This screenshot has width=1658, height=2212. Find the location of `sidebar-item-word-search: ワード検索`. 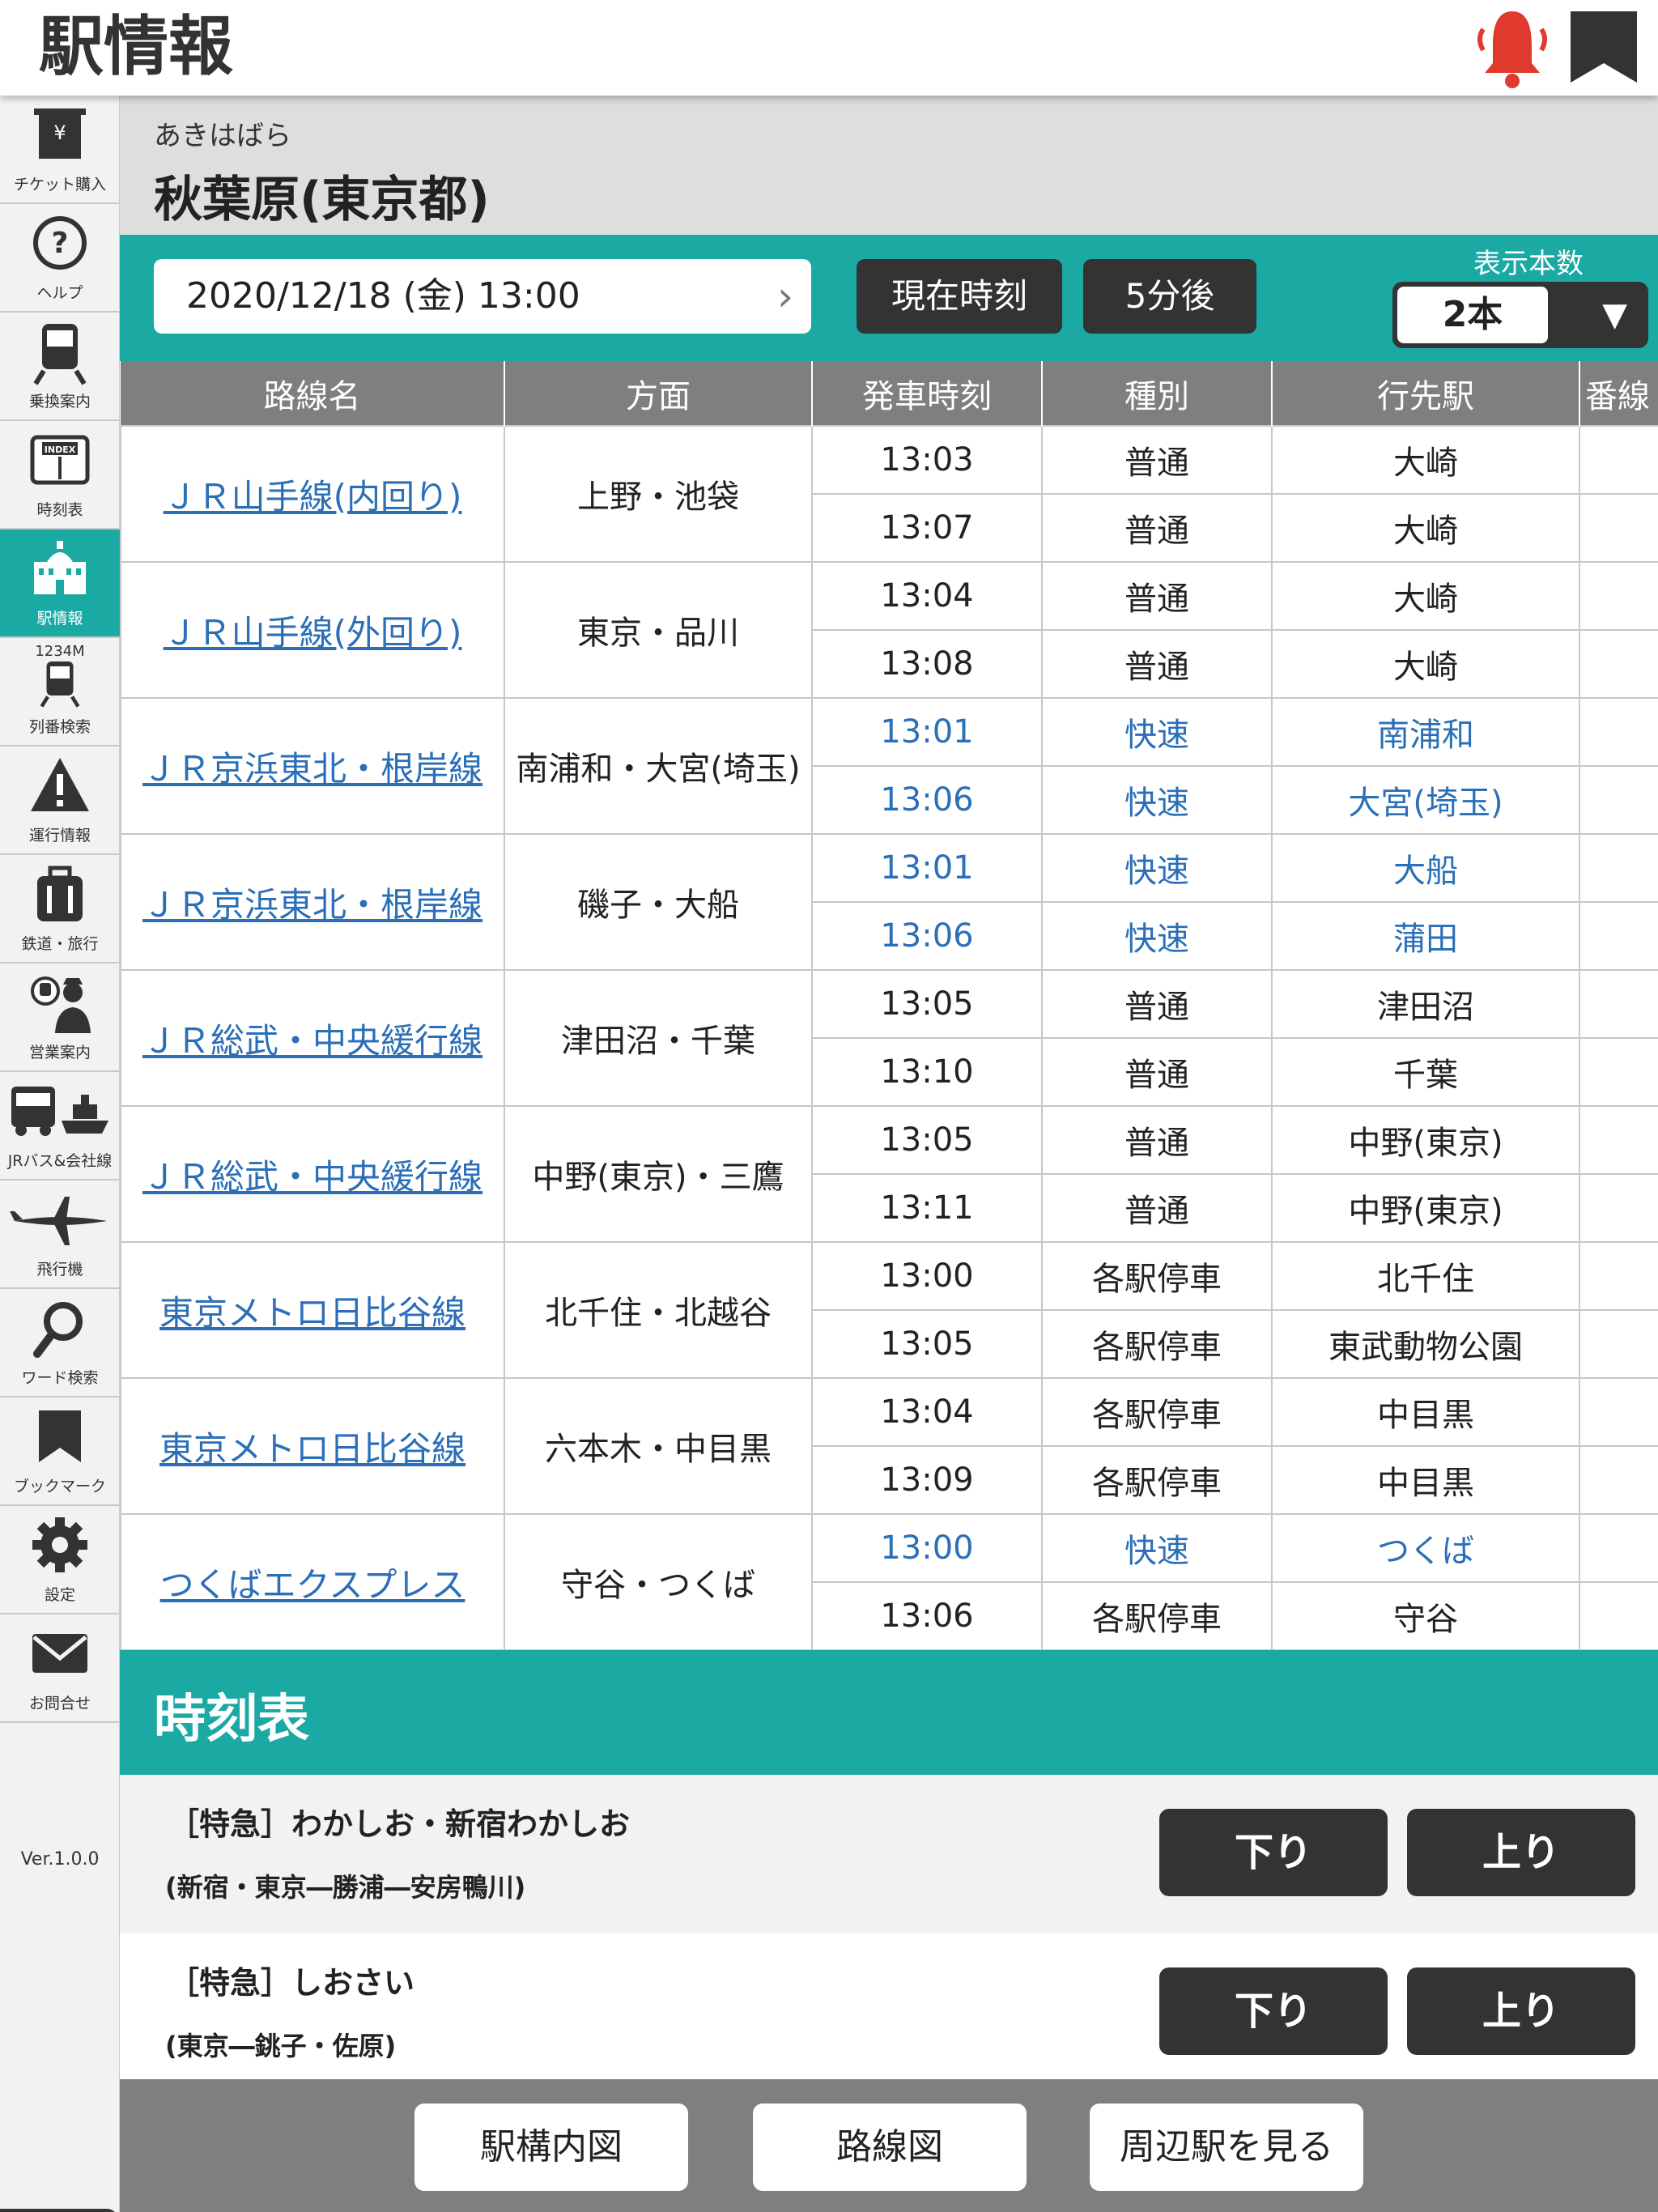

sidebar-item-word-search: ワード検索 is located at coordinates (60, 1343).